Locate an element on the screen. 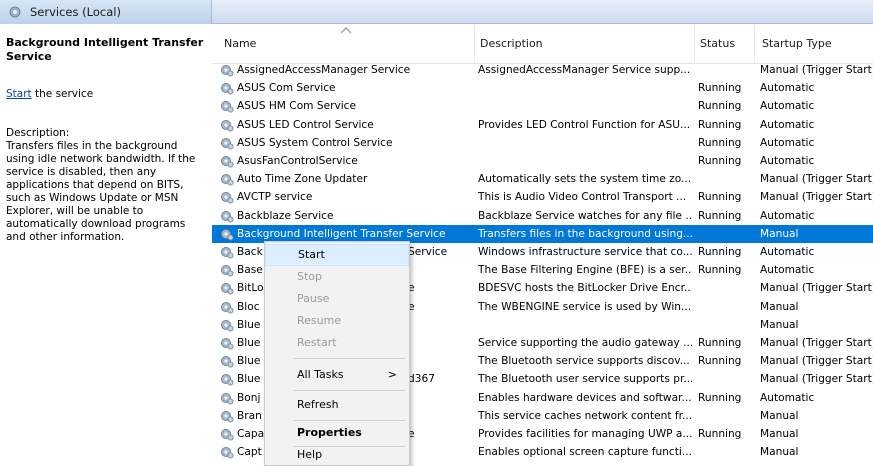 This screenshot has width=873, height=466. menu-item-refresh: Refresh is located at coordinates (337, 405).